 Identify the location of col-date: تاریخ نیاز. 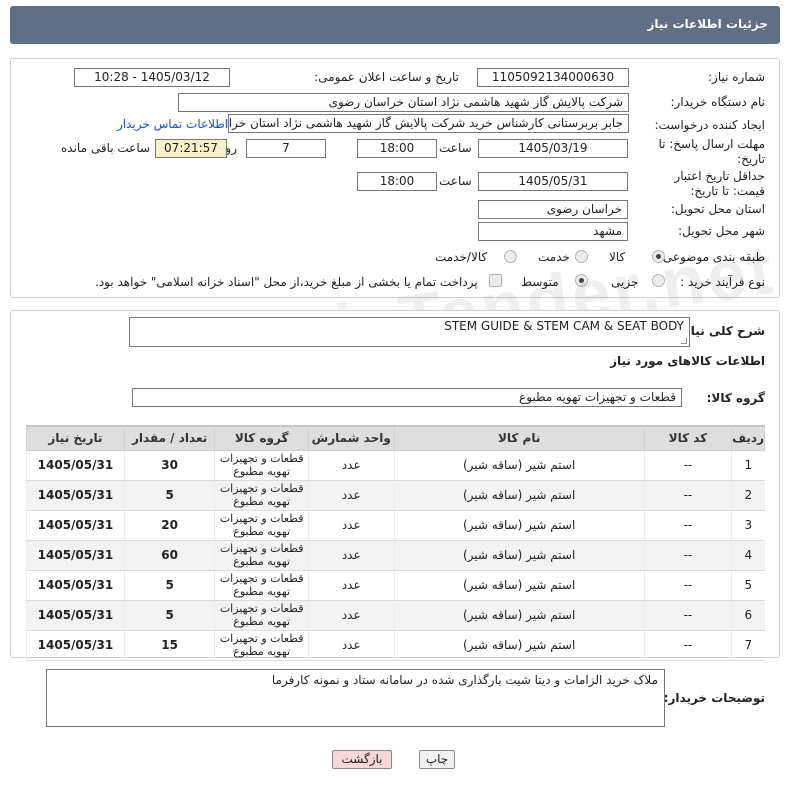
(75, 438).